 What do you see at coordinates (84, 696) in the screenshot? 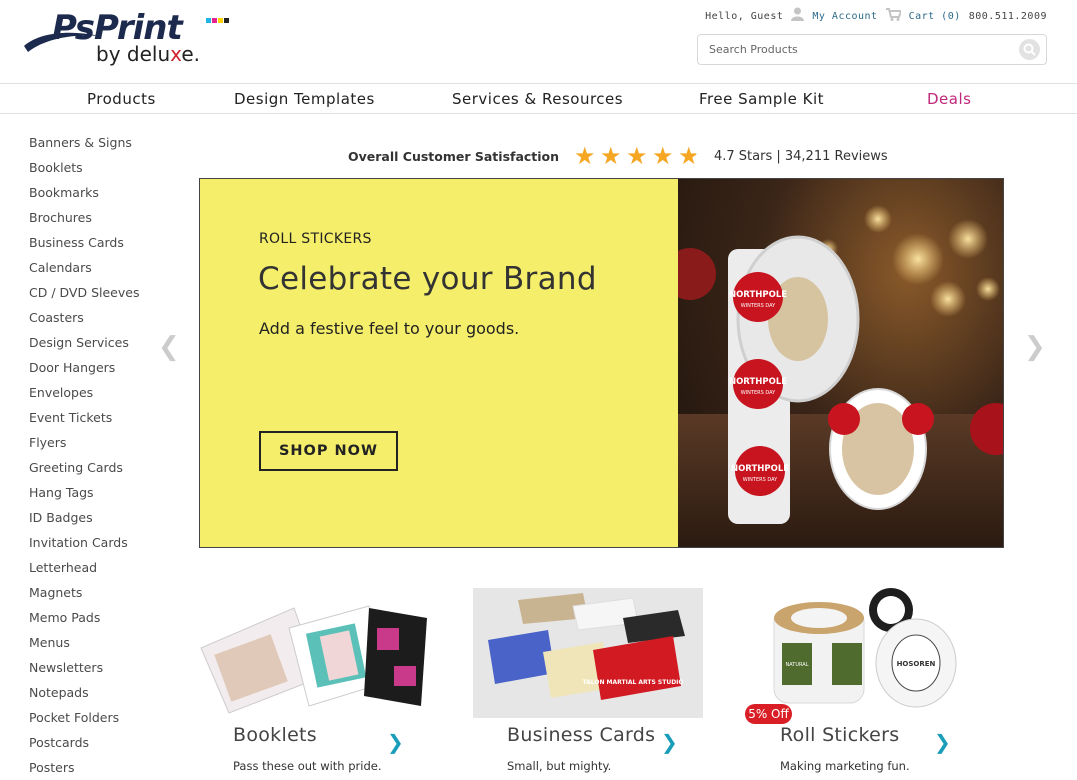
I see `sidebar-item-notepads: Notepads` at bounding box center [84, 696].